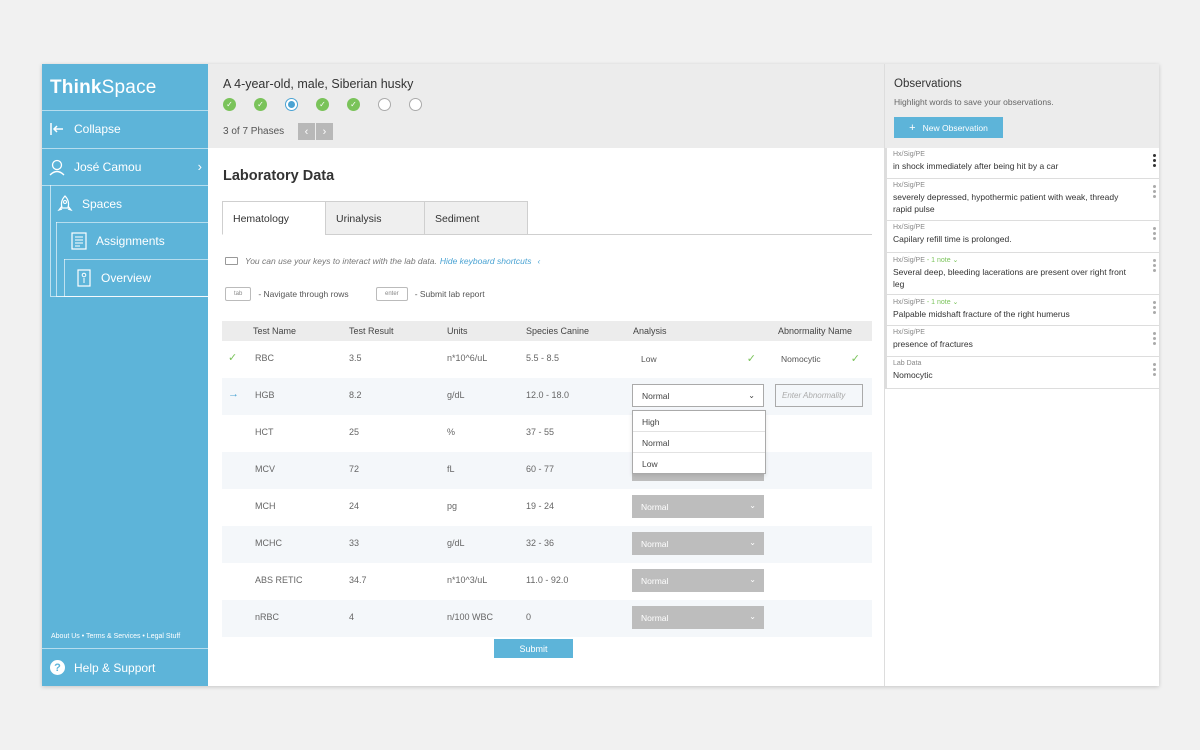 Image resolution: width=1200 pixels, height=750 pixels. Describe the element at coordinates (231, 261) in the screenshot. I see `keyboard-icon` at that location.